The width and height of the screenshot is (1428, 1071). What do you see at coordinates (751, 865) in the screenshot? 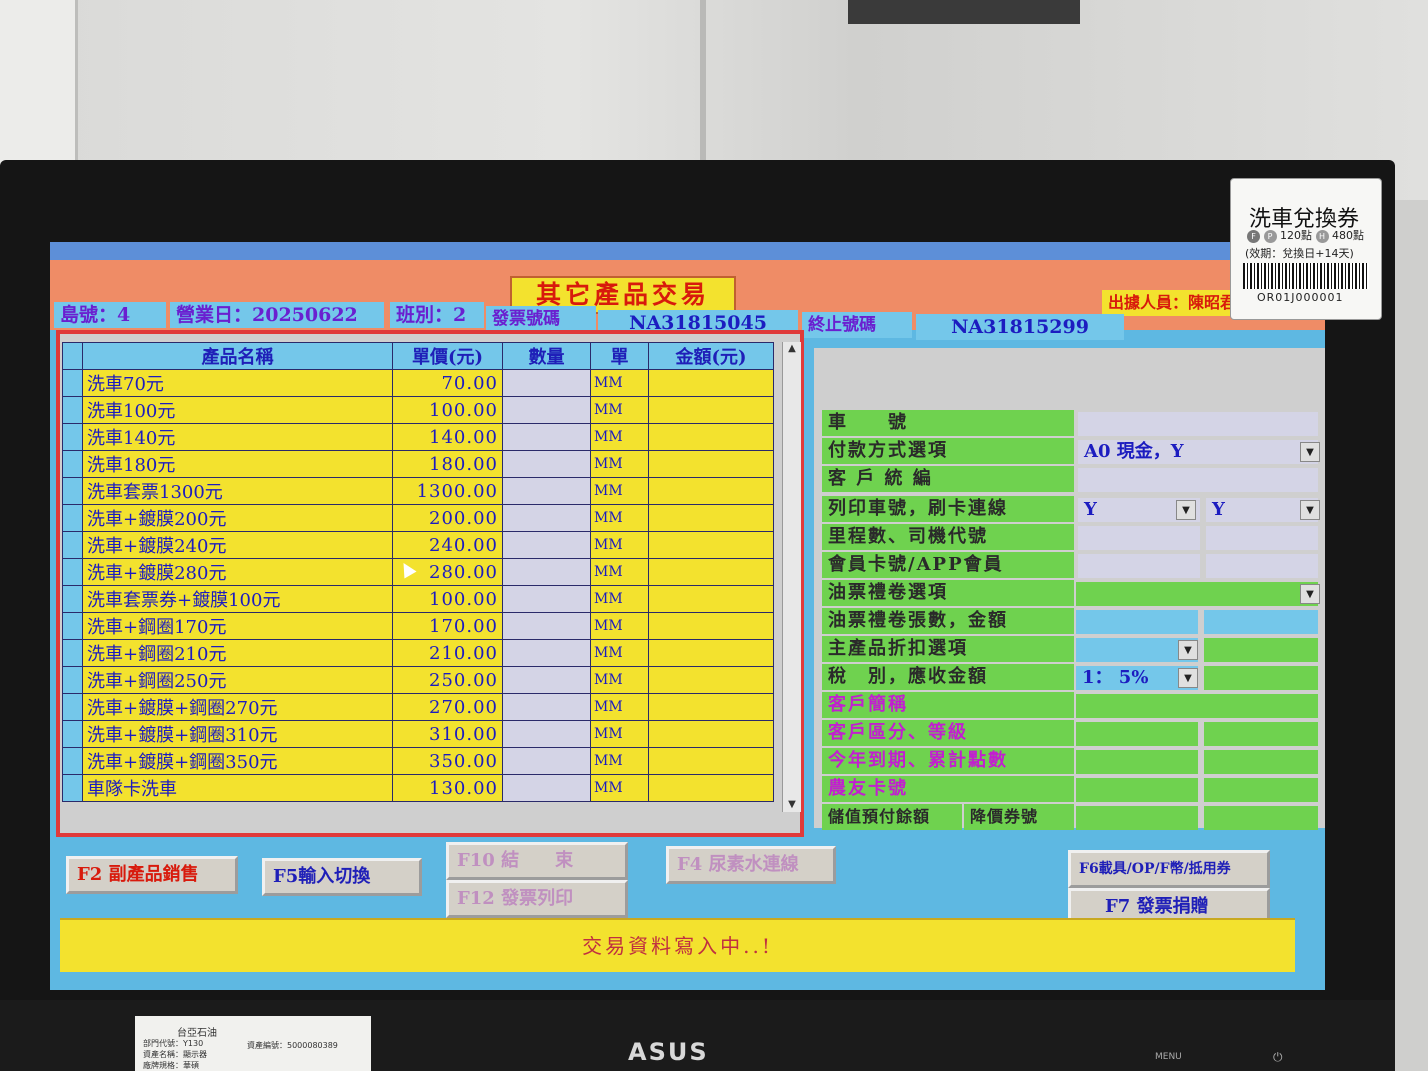
I see `f4-button: F4 尿素水連線` at bounding box center [751, 865].